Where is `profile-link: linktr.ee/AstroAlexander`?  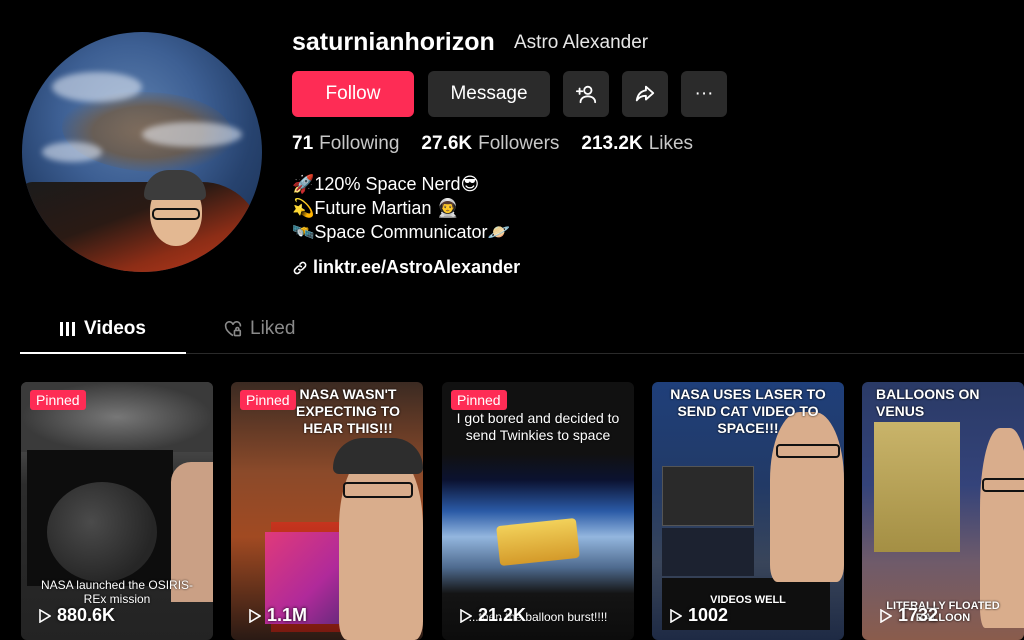 profile-link: linktr.ee/AstroAlexander is located at coordinates (406, 267).